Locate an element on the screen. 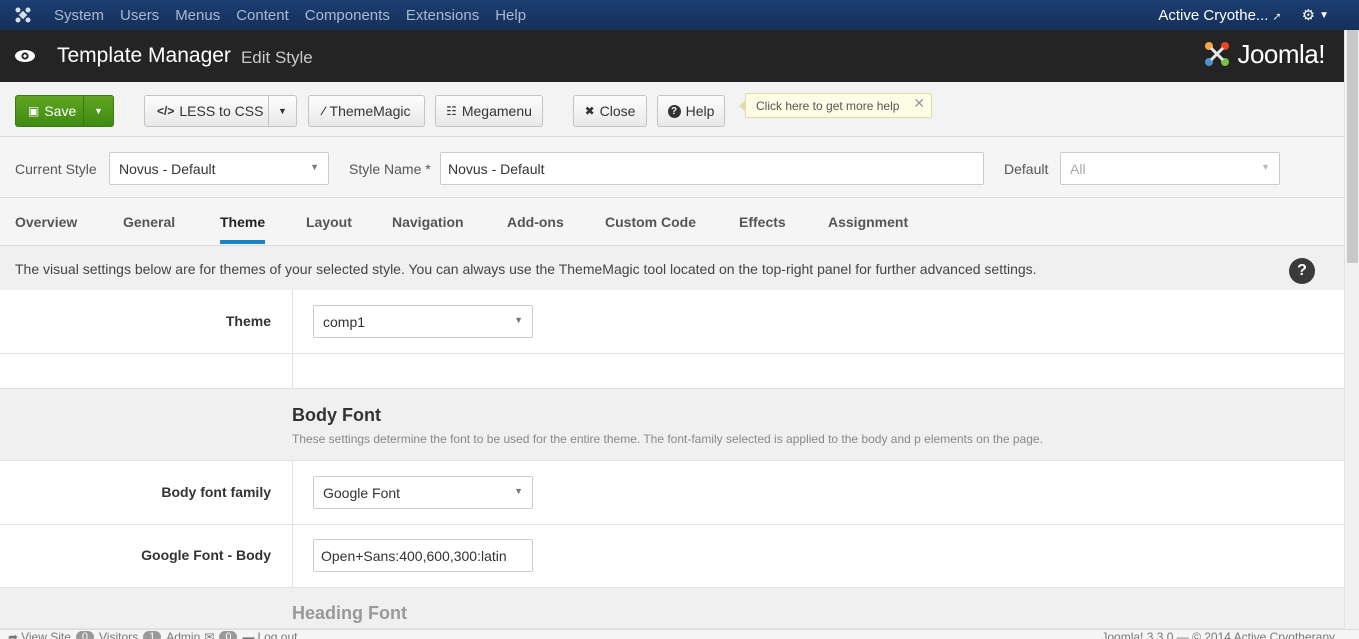  menu-extensions: Extensions is located at coordinates (442, 15).